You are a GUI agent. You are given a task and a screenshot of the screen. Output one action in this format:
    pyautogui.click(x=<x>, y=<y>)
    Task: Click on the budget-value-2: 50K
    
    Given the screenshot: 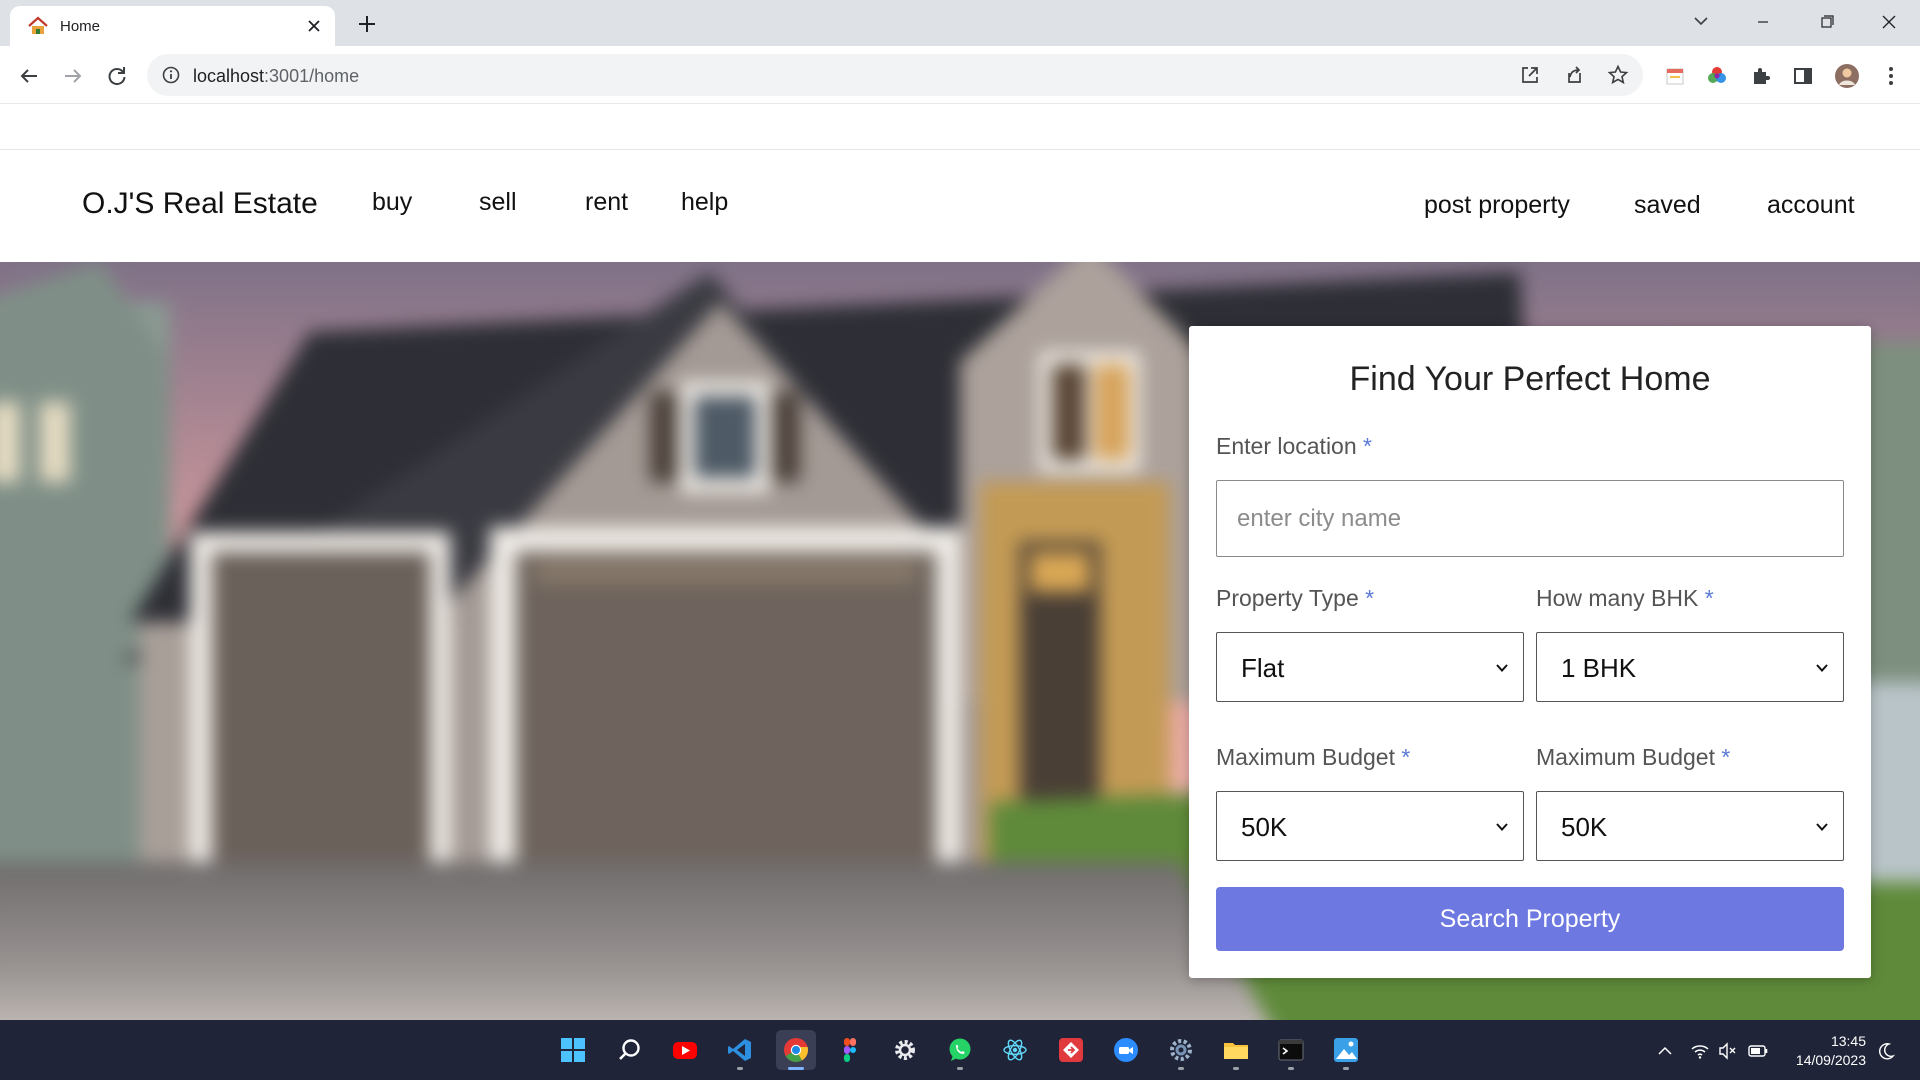 What is the action you would take?
    pyautogui.click(x=1584, y=827)
    